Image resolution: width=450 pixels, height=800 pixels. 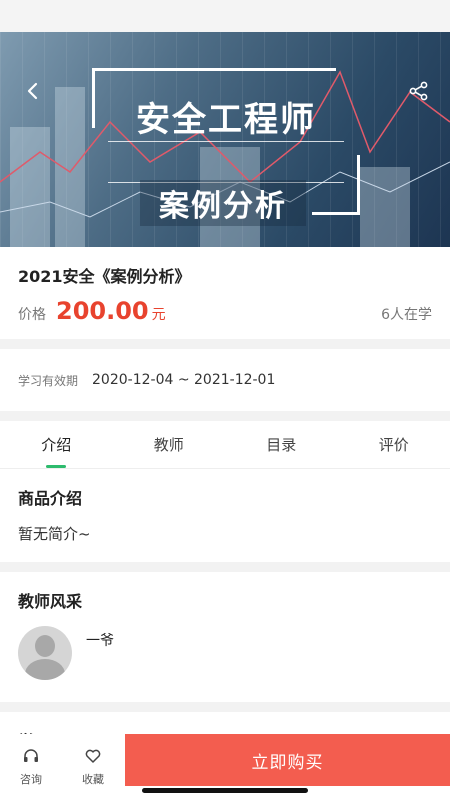 I want to click on banner-subtitle-box: 案例分析, so click(x=223, y=203).